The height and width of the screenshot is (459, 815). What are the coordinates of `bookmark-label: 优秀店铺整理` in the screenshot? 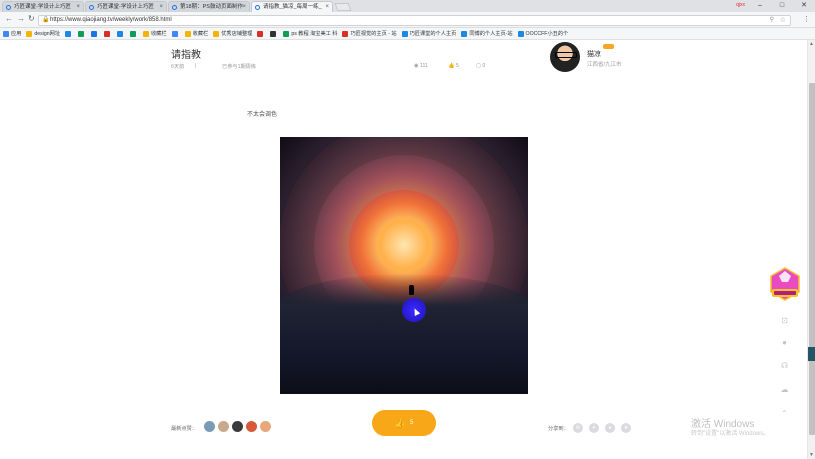 It's located at (237, 34).